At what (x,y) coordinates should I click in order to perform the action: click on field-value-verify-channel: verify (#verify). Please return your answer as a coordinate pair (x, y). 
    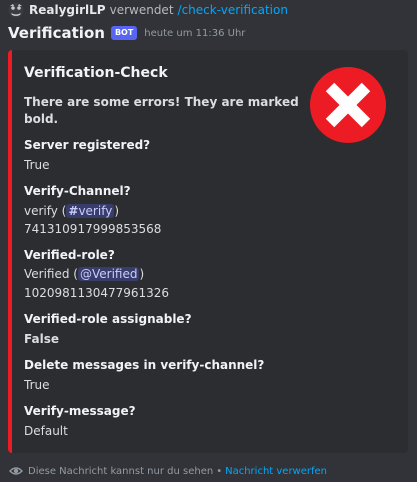
    Looking at the image, I should click on (71, 211).